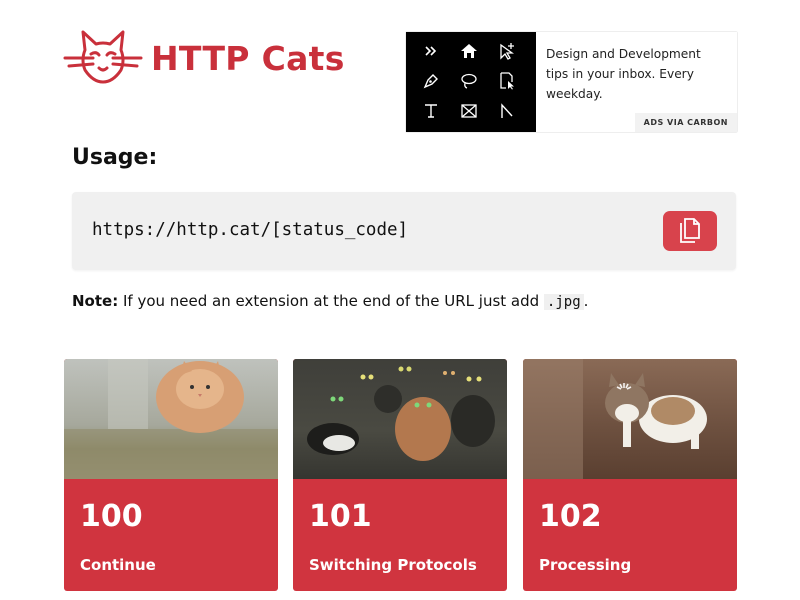 This screenshot has width=800, height=600. Describe the element at coordinates (469, 111) in the screenshot. I see `frame-icon` at that location.